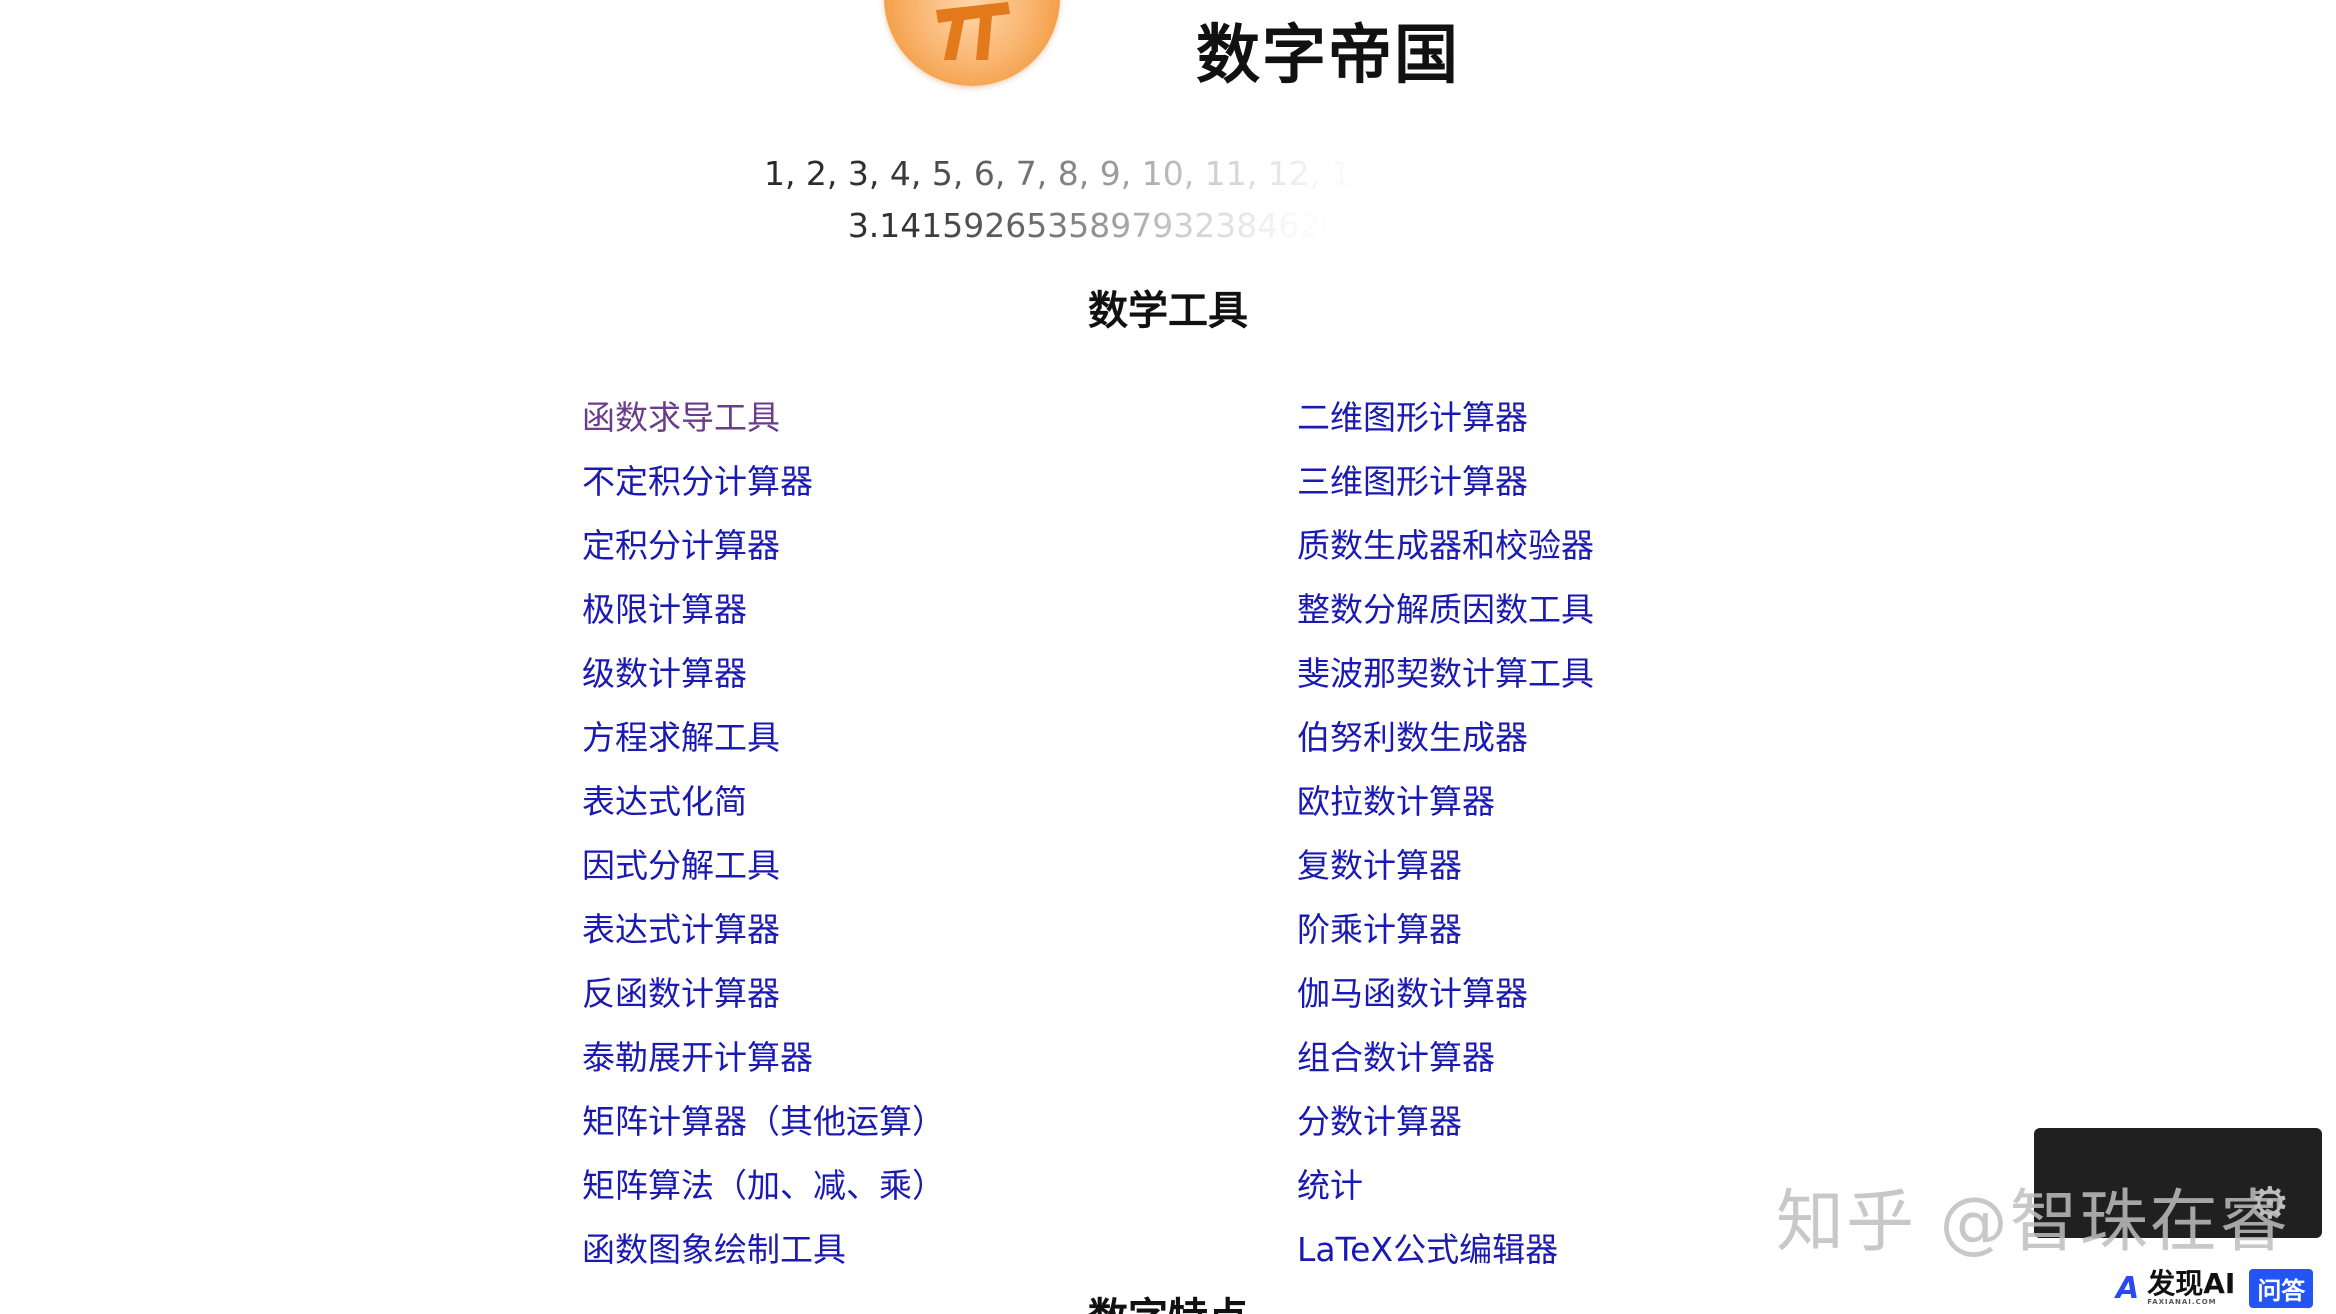 The width and height of the screenshot is (2336, 1314). I want to click on tool-link-bernoulli: 伯努利数生成器, so click(1445, 744).